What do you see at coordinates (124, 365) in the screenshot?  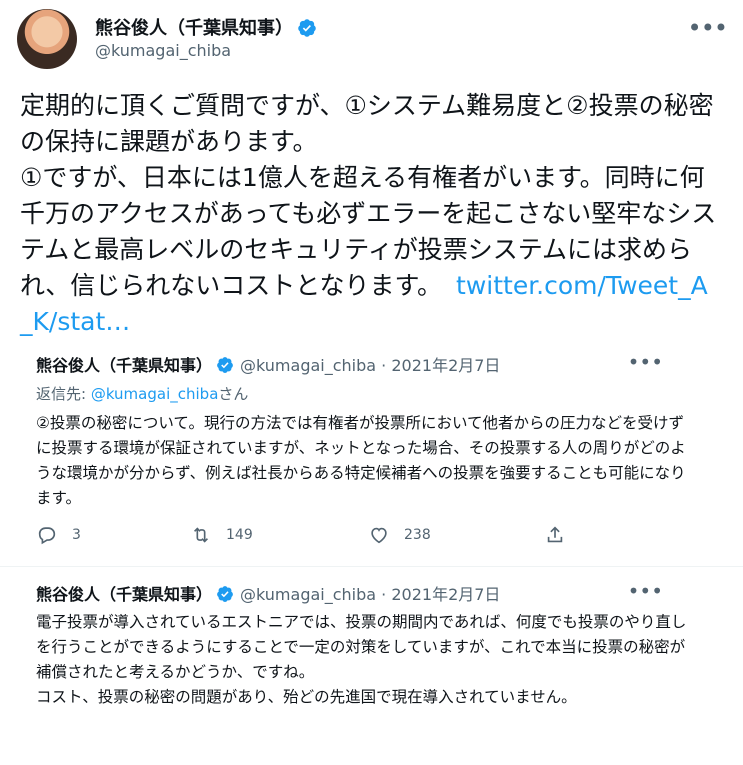 I see `reply1-author-name: 熊谷俊人（千葉県知事）` at bounding box center [124, 365].